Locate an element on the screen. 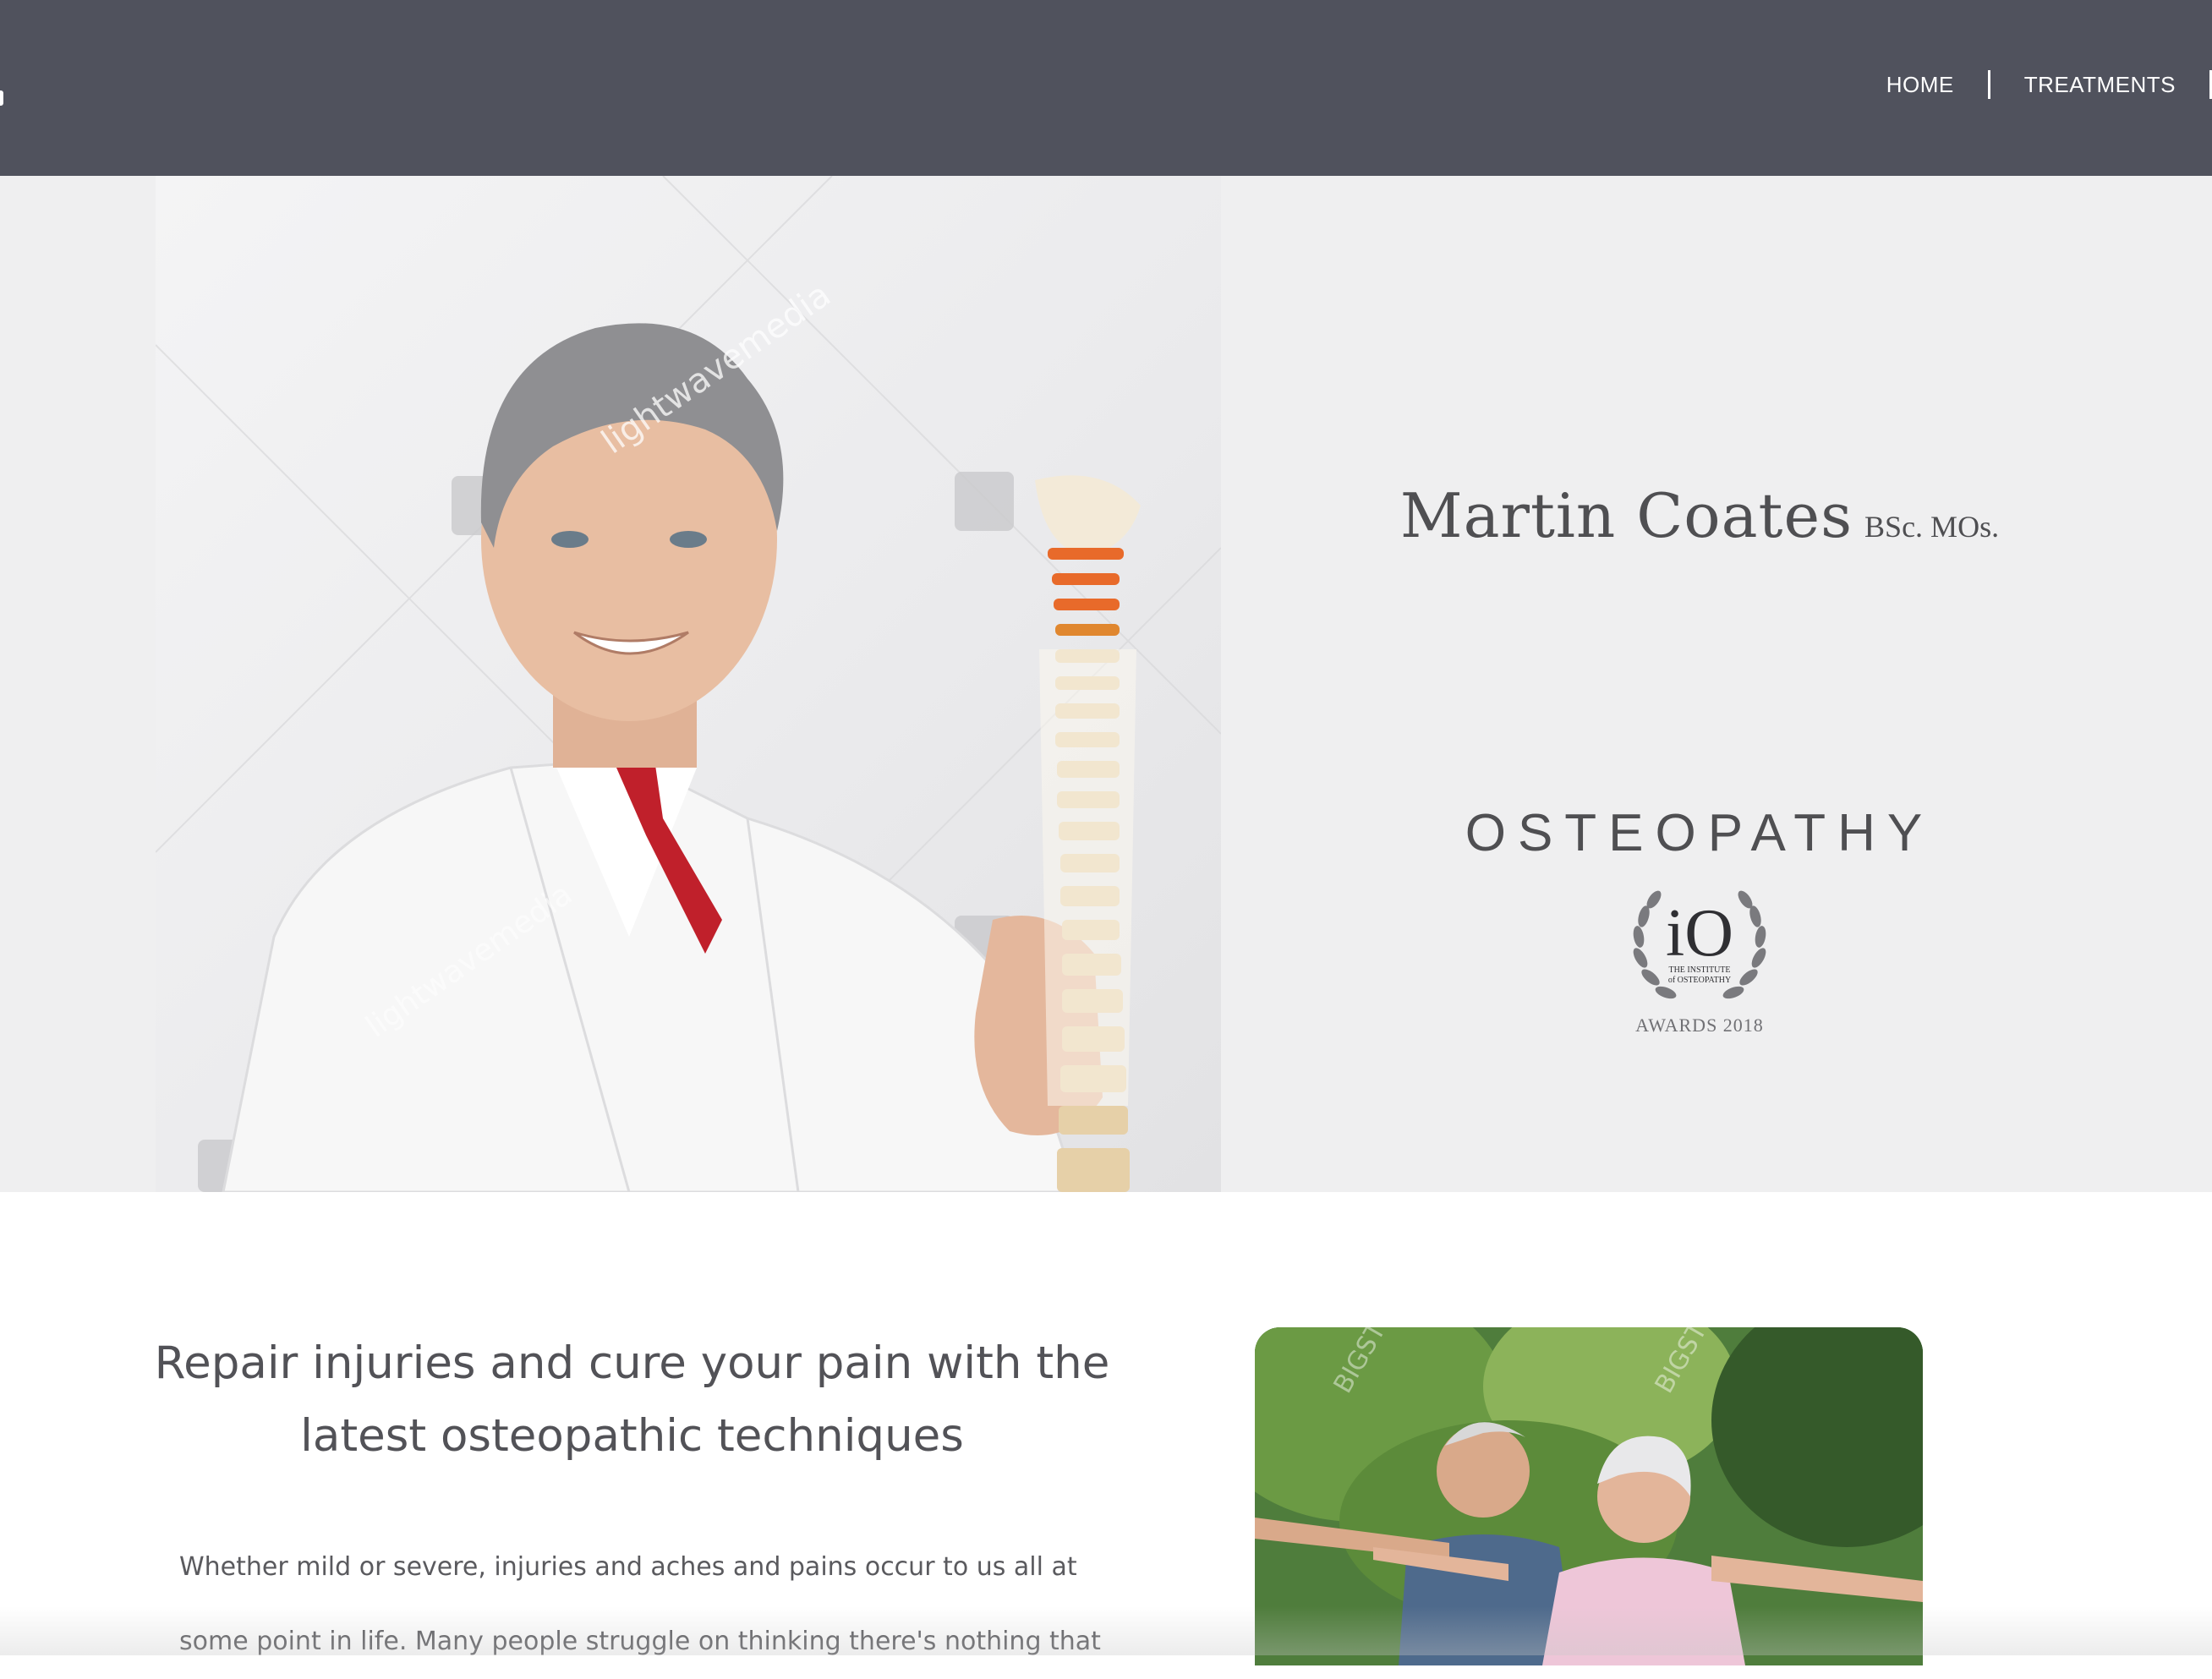 This screenshot has height=1679, width=2212. doctor-title: Martin Coates BSc. MOs. is located at coordinates (1699, 516).